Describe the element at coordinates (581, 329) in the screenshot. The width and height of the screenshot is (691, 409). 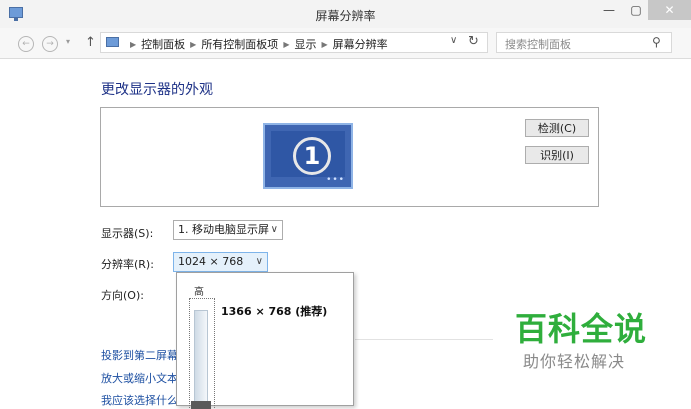
I see `watermark-title: 百科全说` at that location.